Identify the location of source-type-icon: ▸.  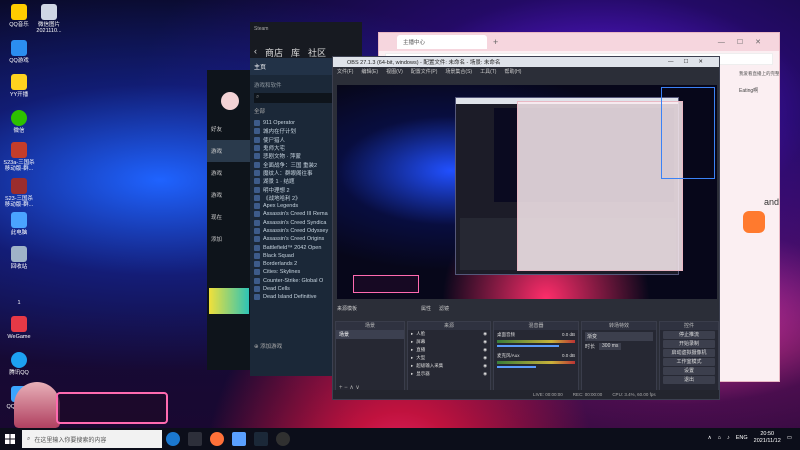
(412, 365).